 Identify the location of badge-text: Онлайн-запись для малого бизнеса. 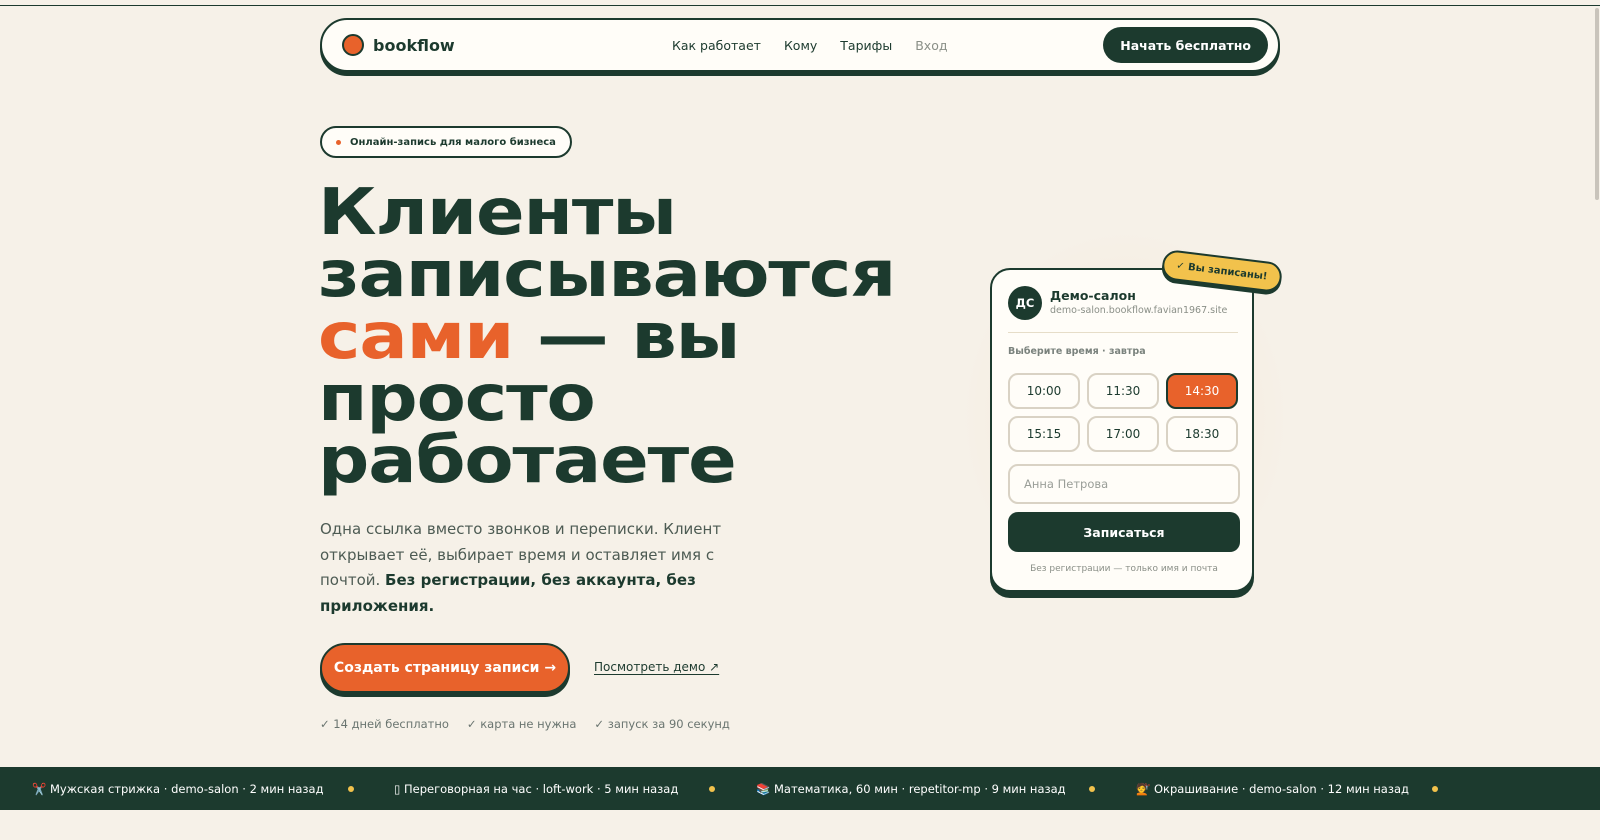
(453, 142).